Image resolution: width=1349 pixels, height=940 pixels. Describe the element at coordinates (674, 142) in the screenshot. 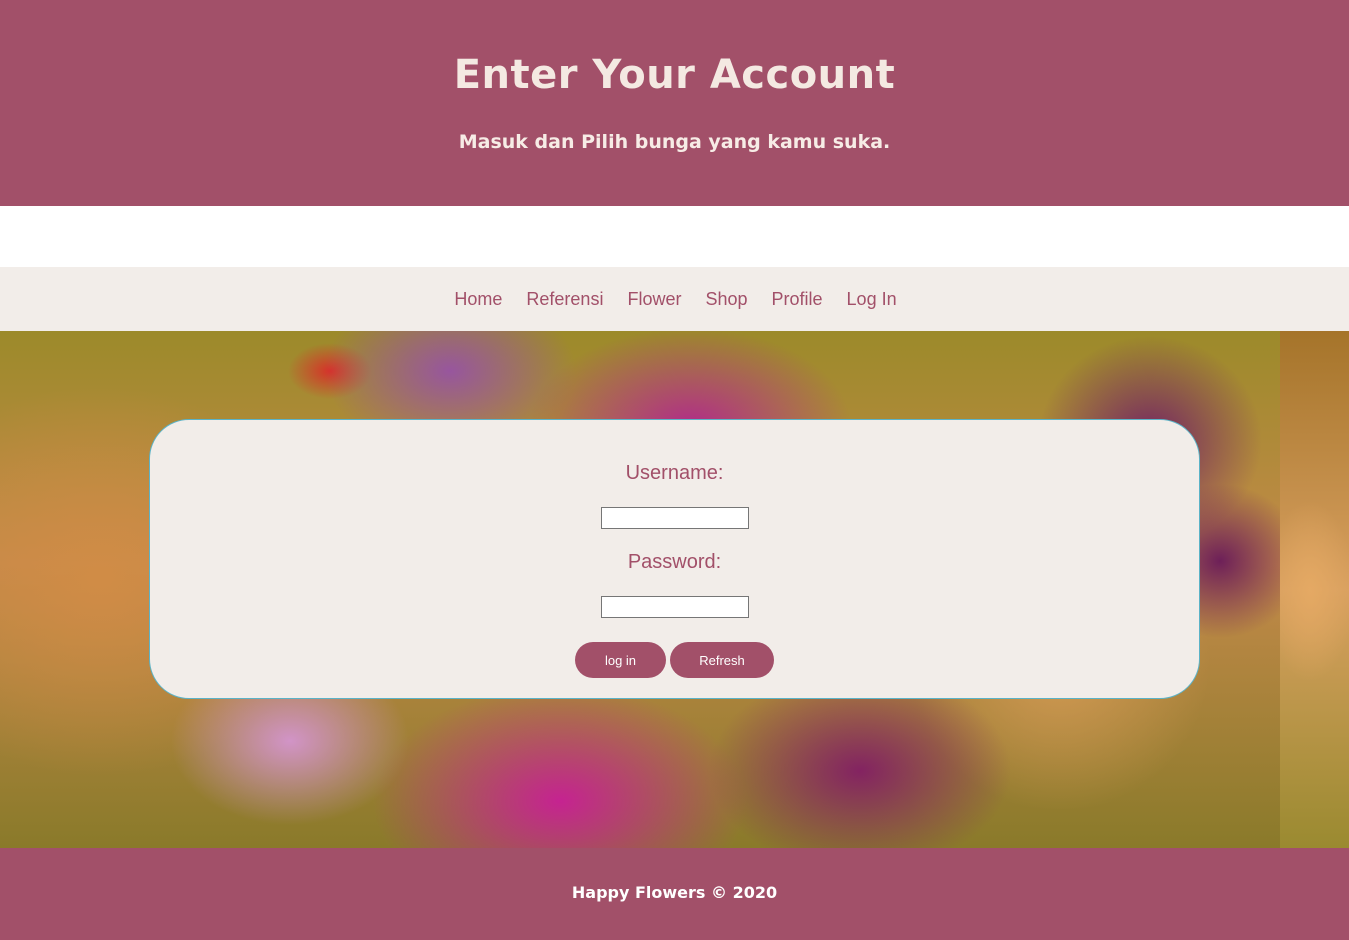

I see `page-subtitle: Masuk dan Pilih bunga yang kamu suka.` at that location.